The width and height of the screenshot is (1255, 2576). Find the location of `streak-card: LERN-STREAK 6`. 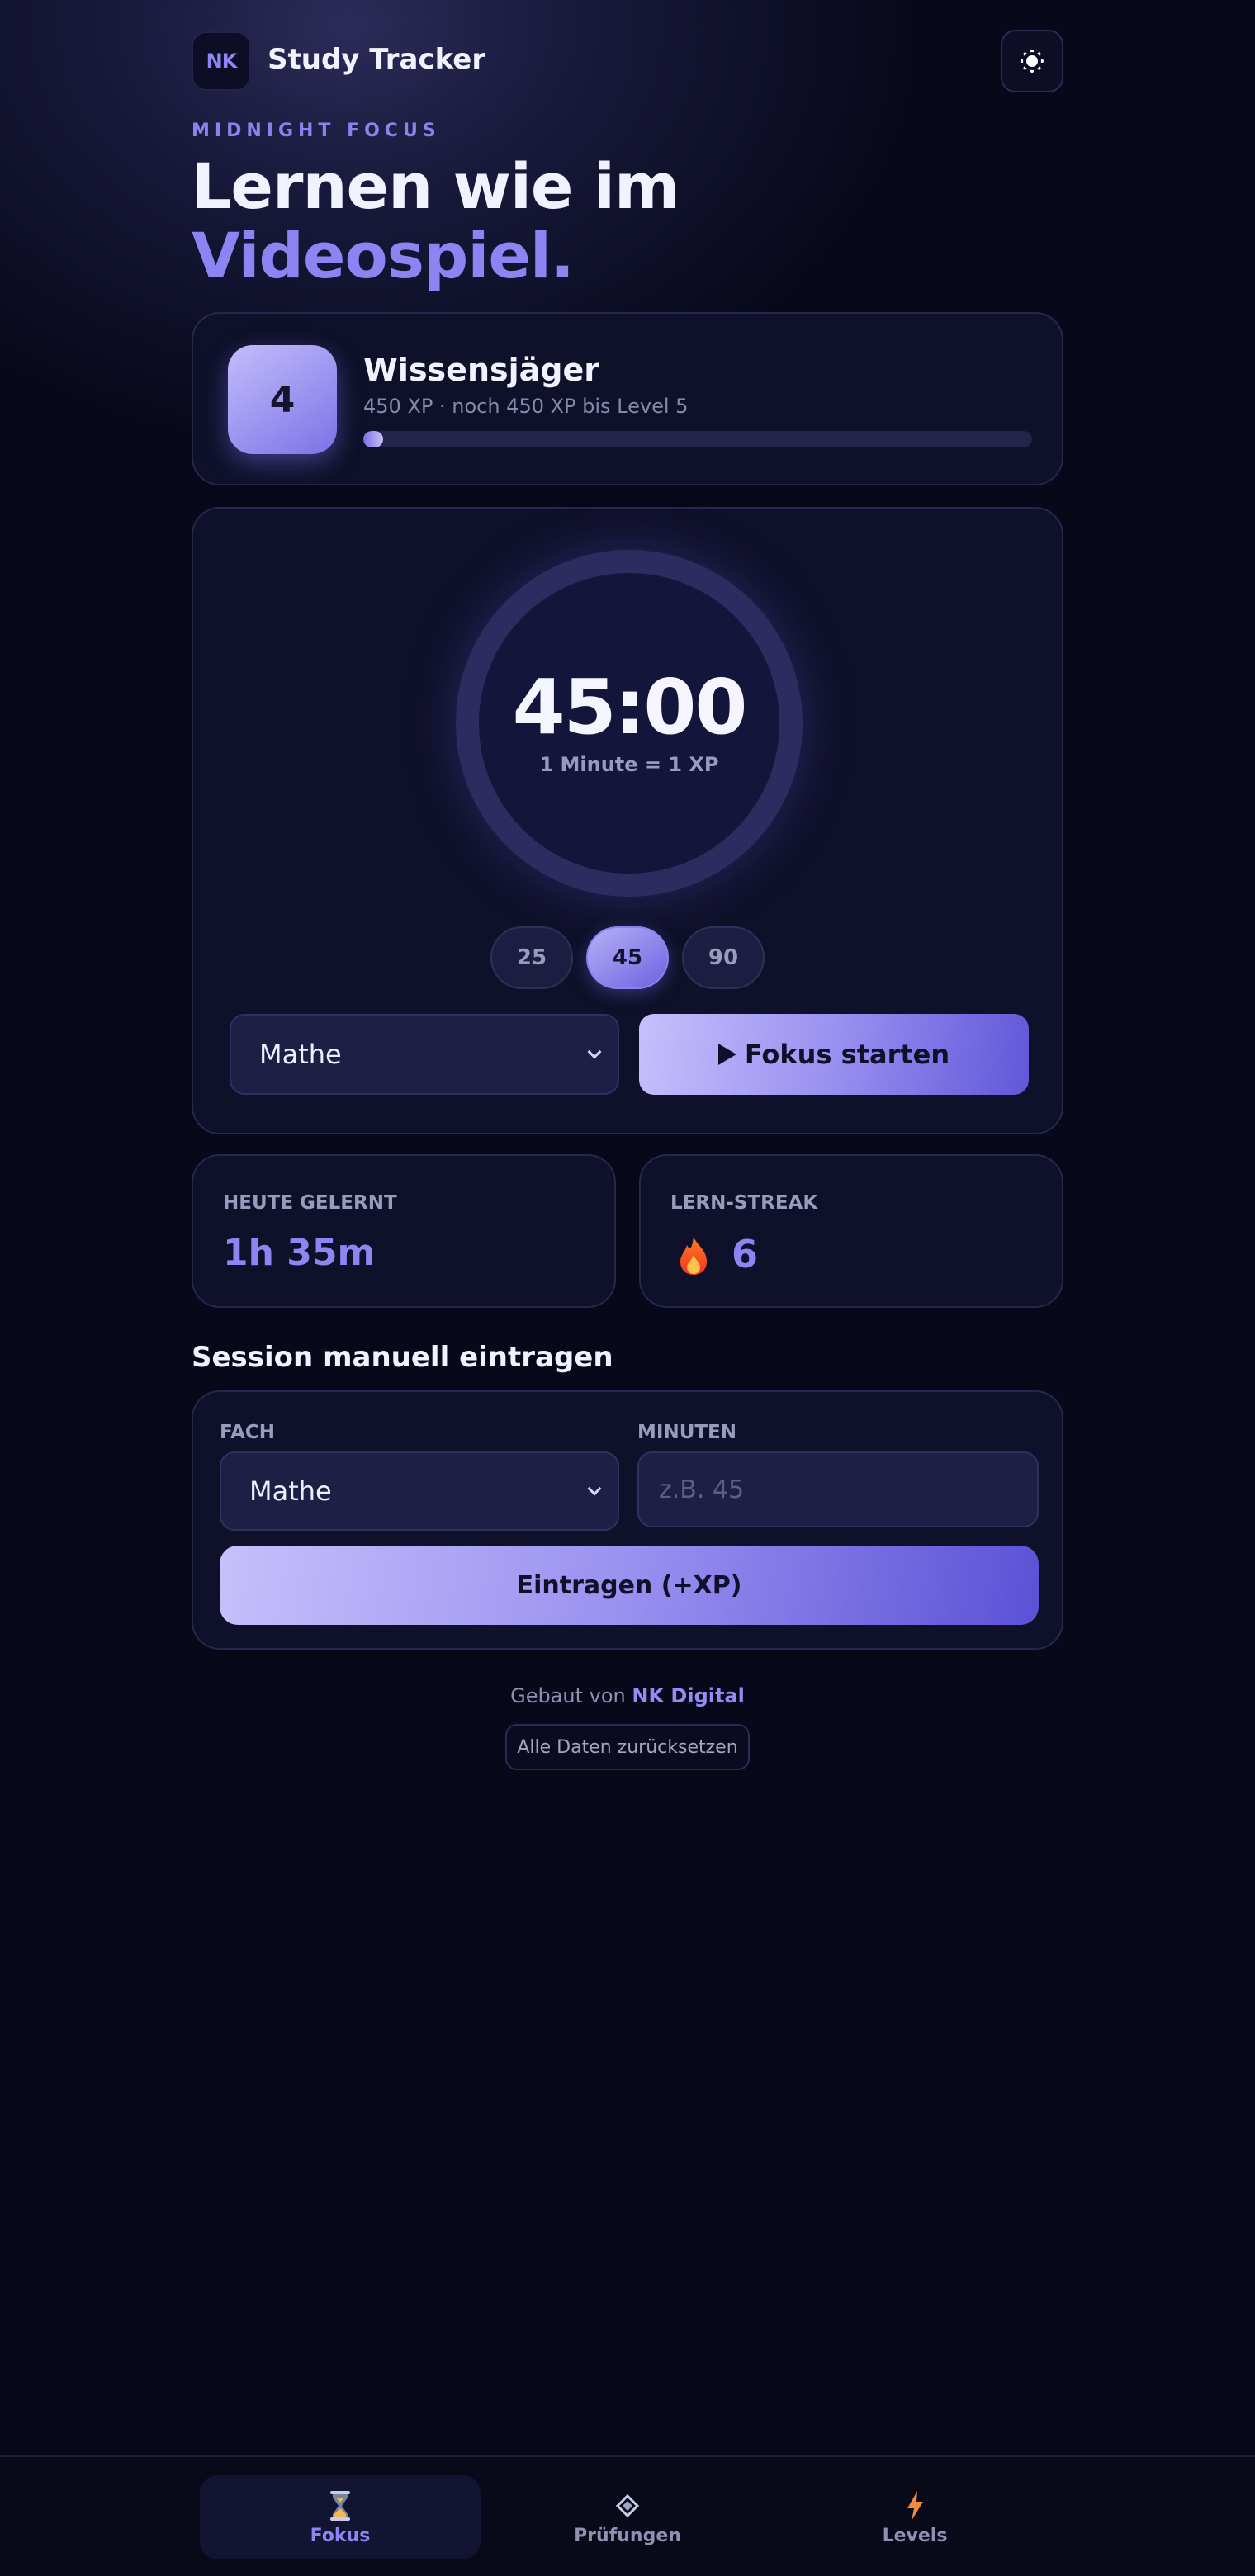

streak-card: LERN-STREAK 6 is located at coordinates (851, 1231).